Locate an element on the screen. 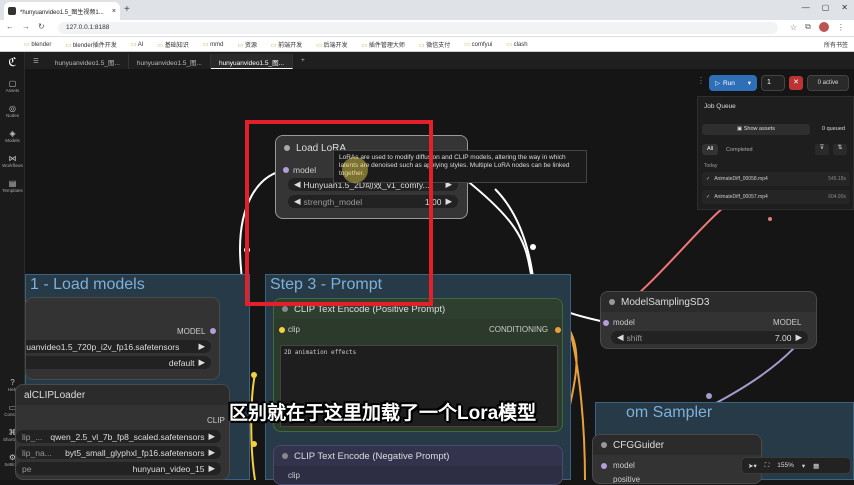 This screenshot has width=854, height=485. sidebar-item-label: Templates is located at coordinates (12, 190).